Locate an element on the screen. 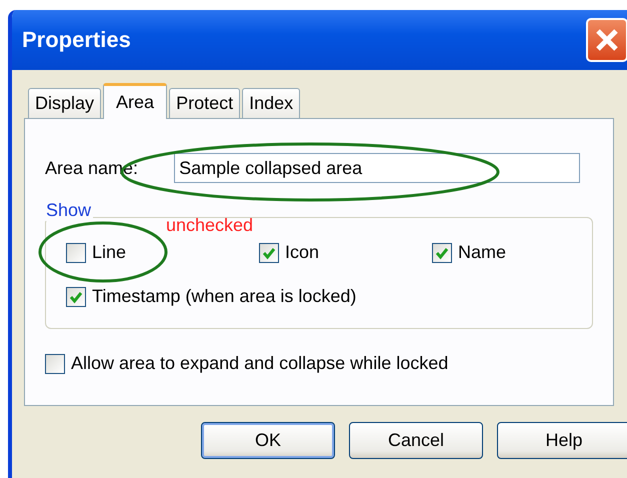 The width and height of the screenshot is (627, 478). window-title: Properties is located at coordinates (76, 40).